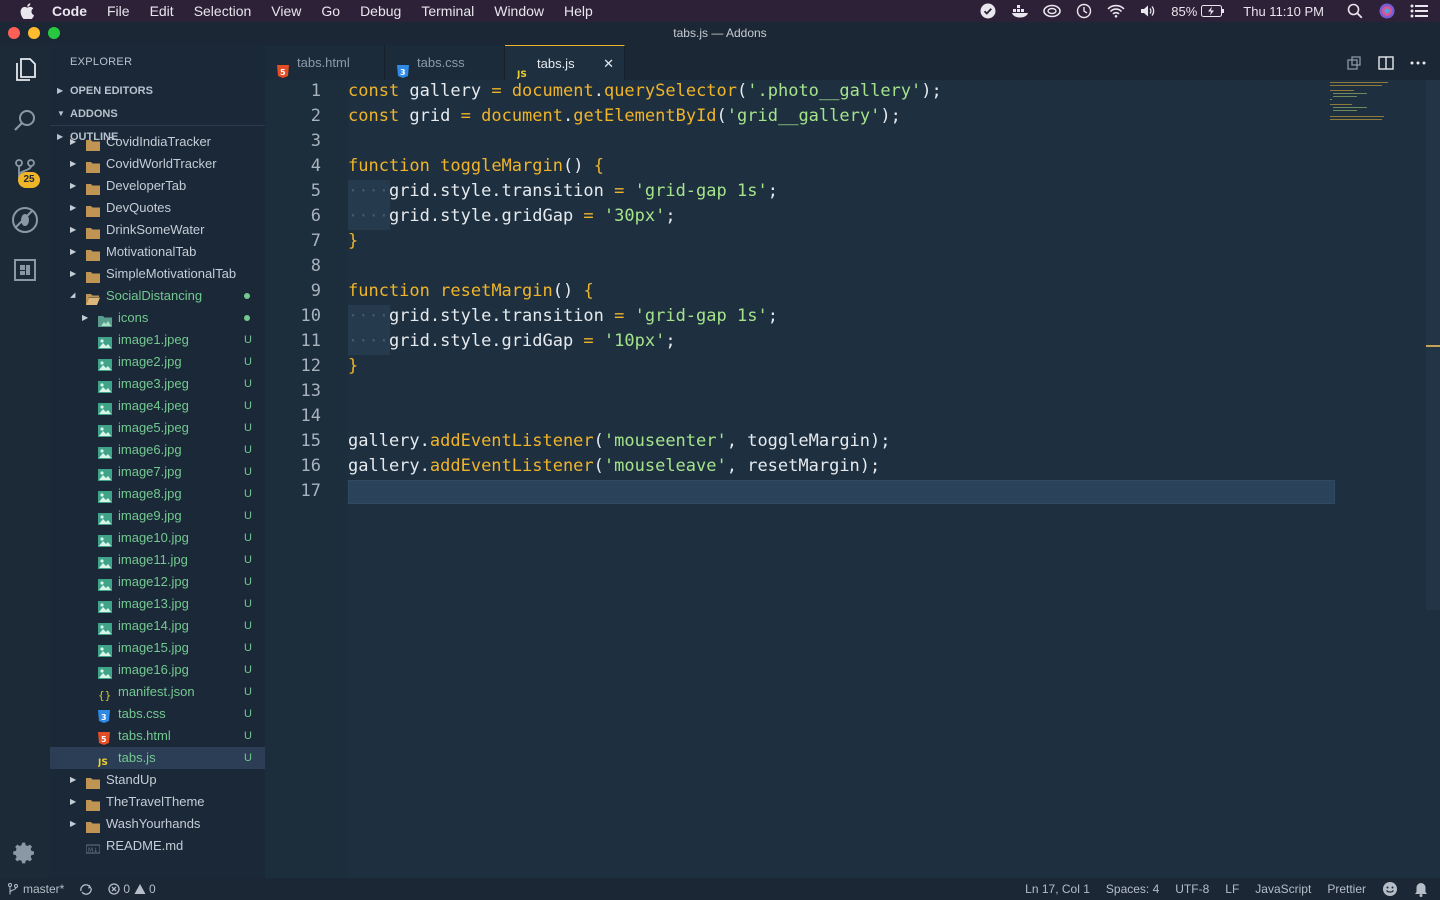 The image size is (1440, 900). What do you see at coordinates (445, 62) in the screenshot?
I see `tab-tabs-css: 3 tabs.css` at bounding box center [445, 62].